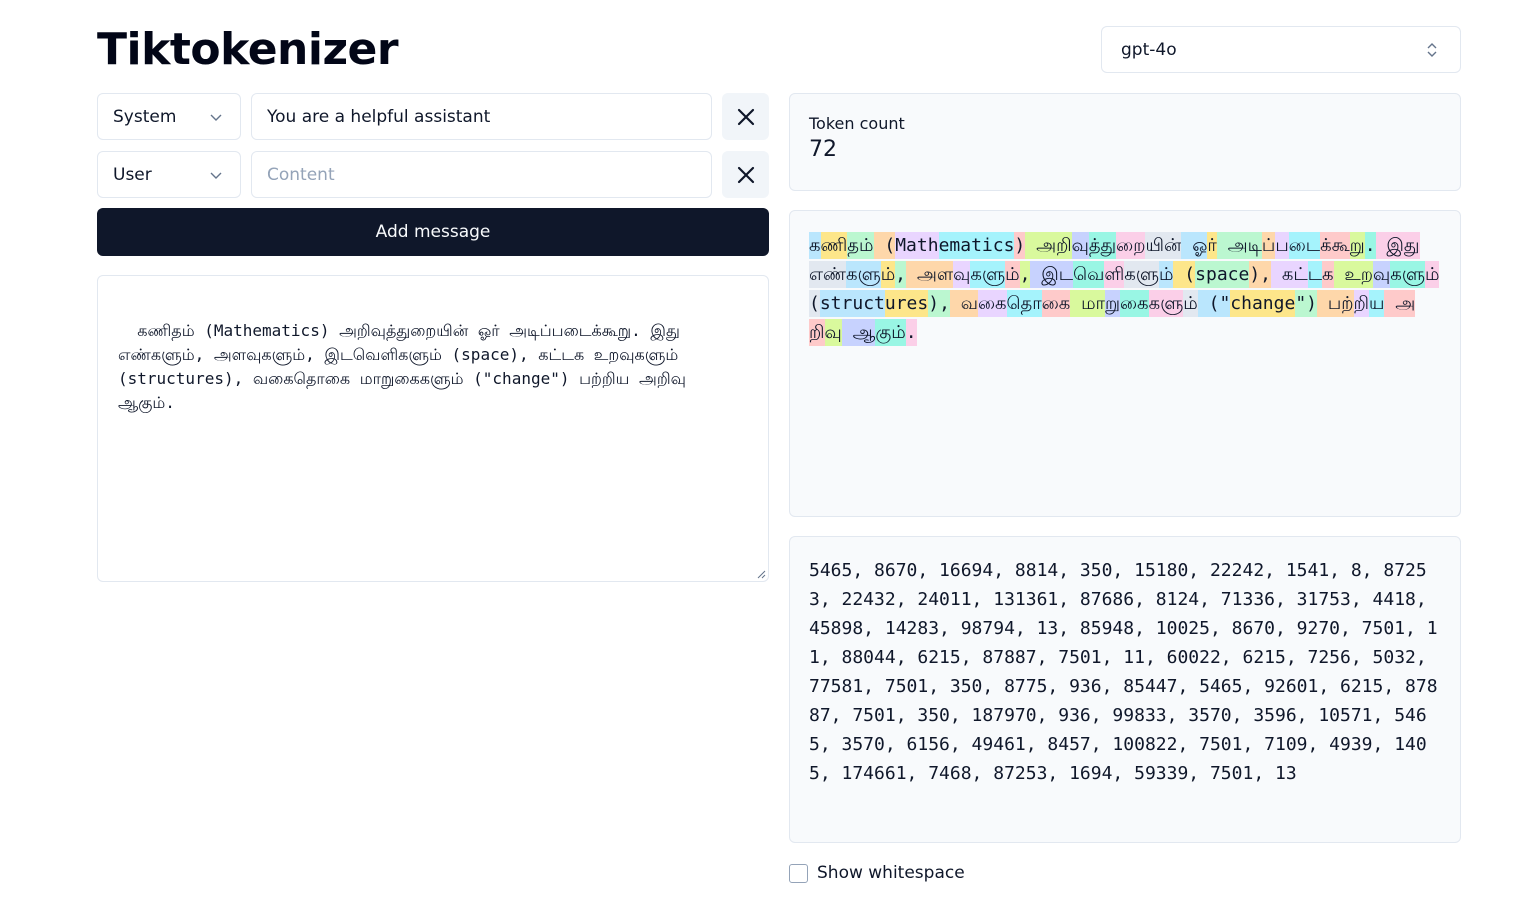 The width and height of the screenshot is (1532, 917). I want to click on resize-grip-icon, so click(761, 574).